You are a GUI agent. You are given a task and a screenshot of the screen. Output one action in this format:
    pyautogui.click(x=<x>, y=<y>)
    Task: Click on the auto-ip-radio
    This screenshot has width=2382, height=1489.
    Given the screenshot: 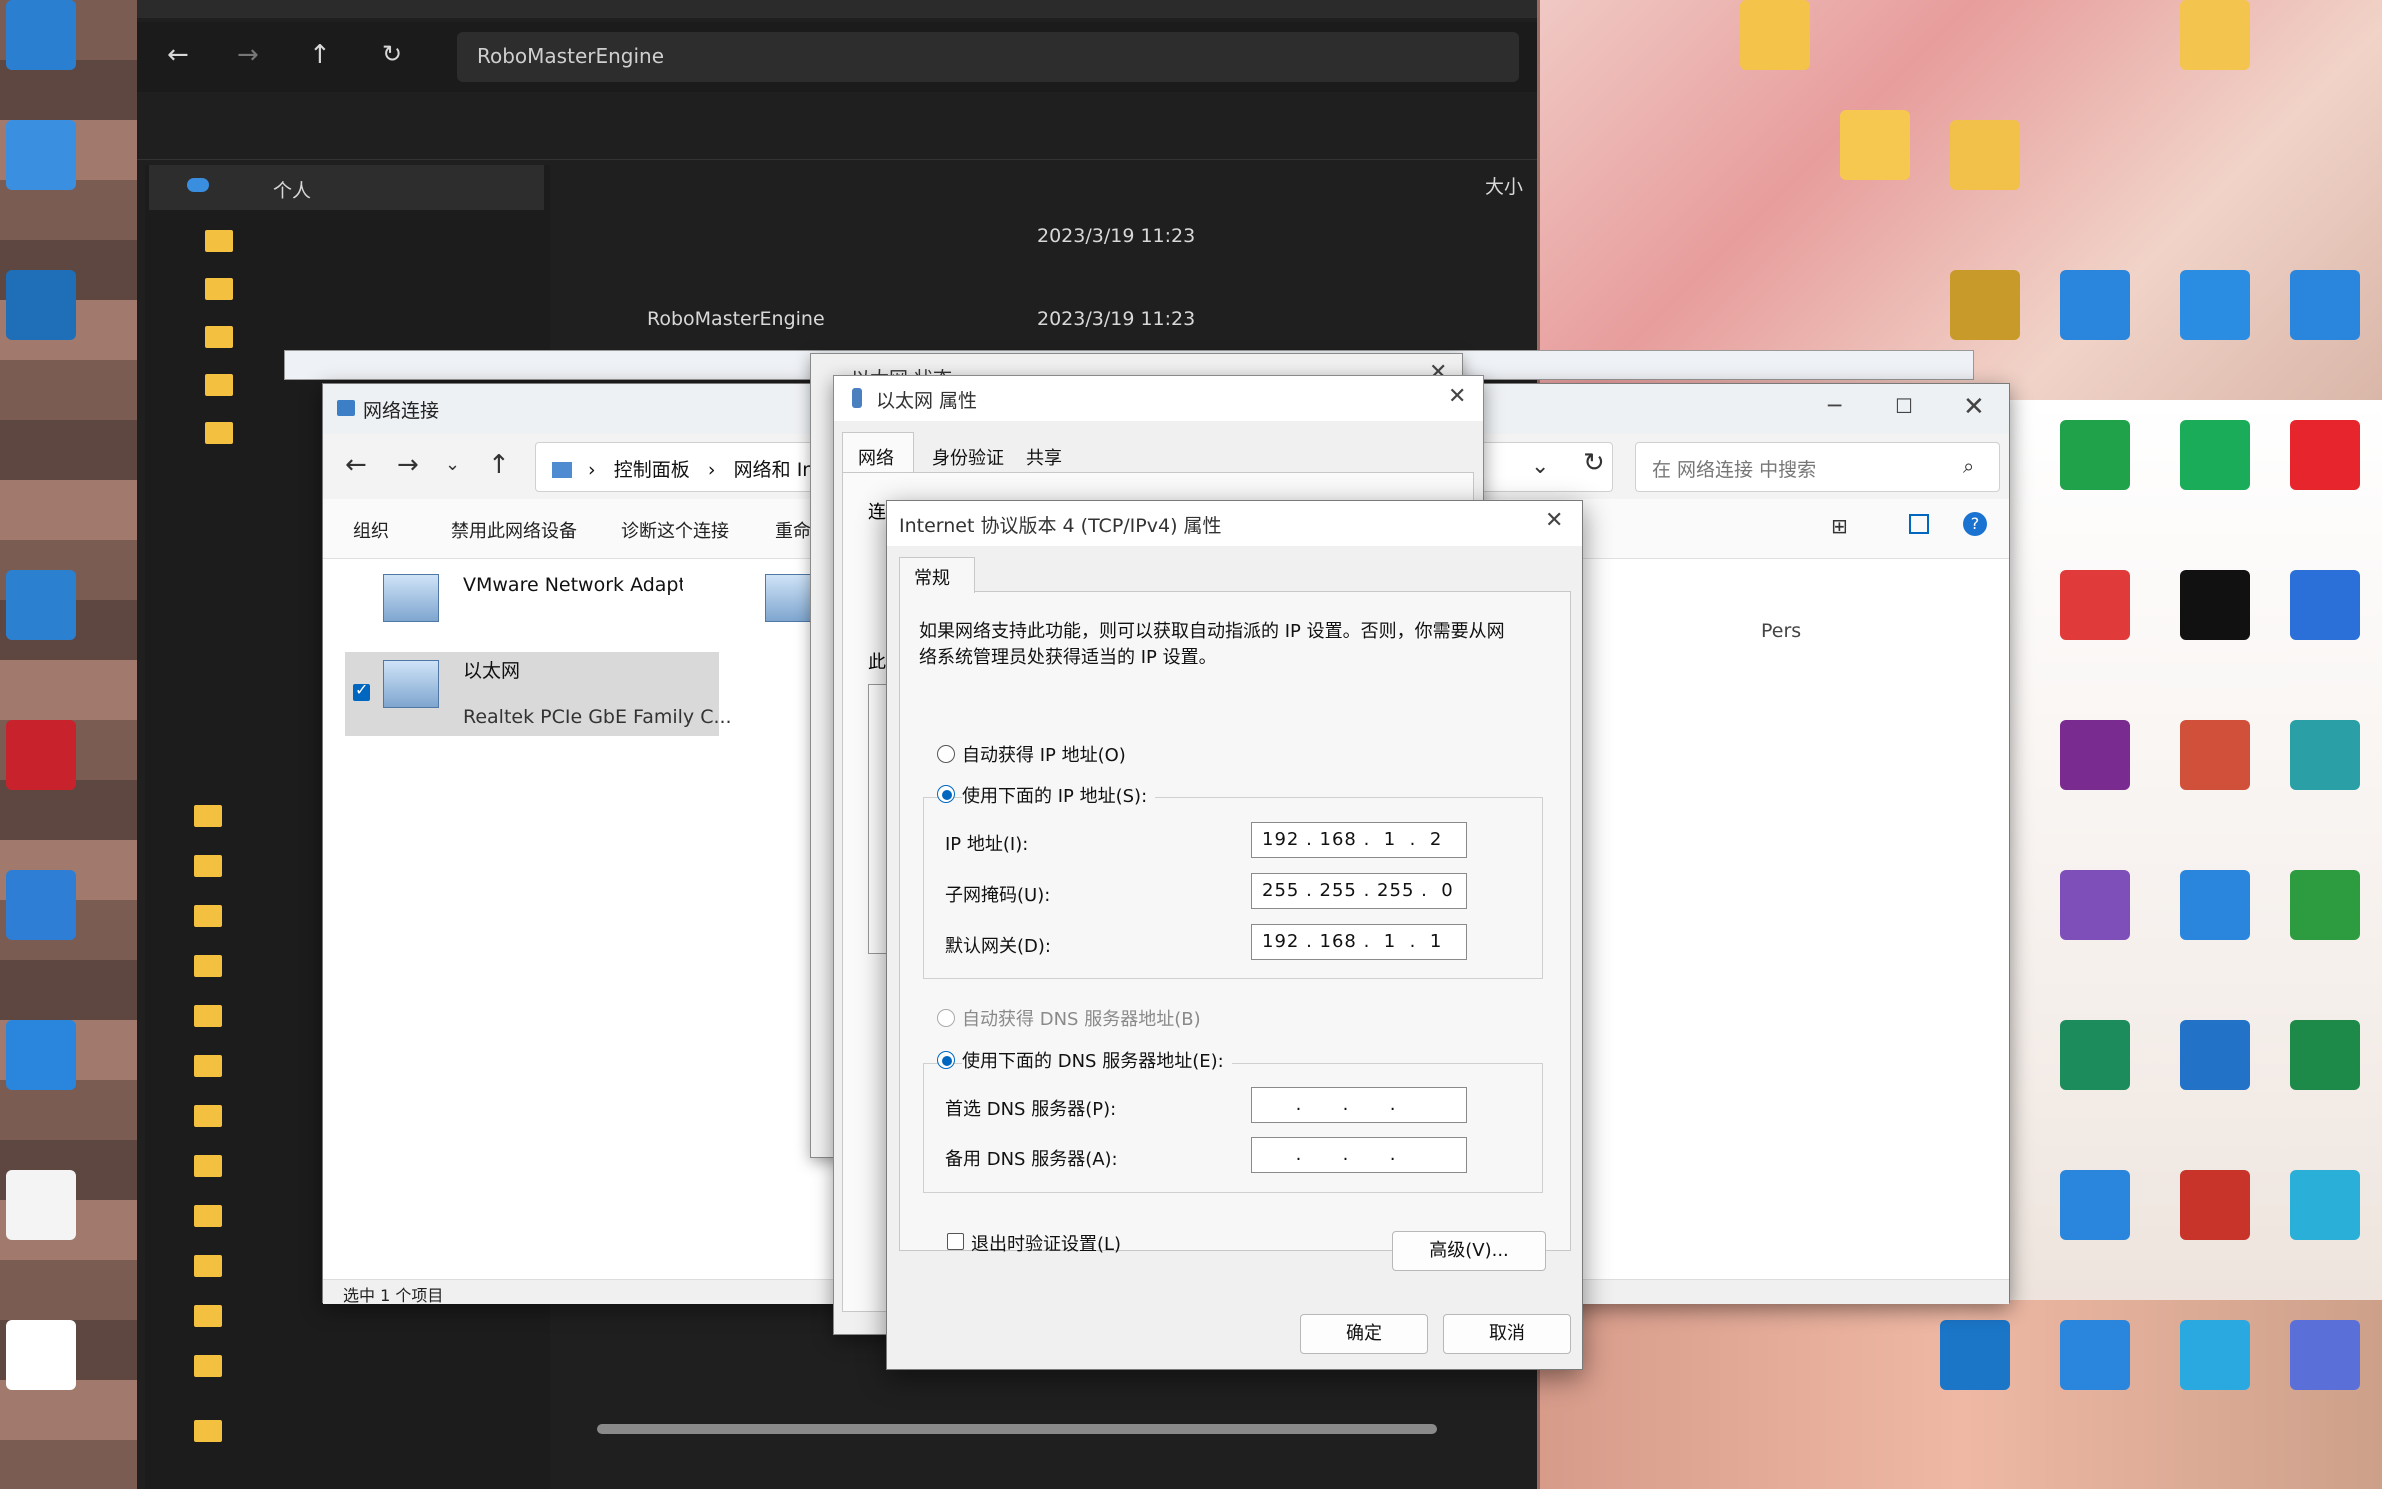 What is the action you would take?
    pyautogui.click(x=946, y=754)
    